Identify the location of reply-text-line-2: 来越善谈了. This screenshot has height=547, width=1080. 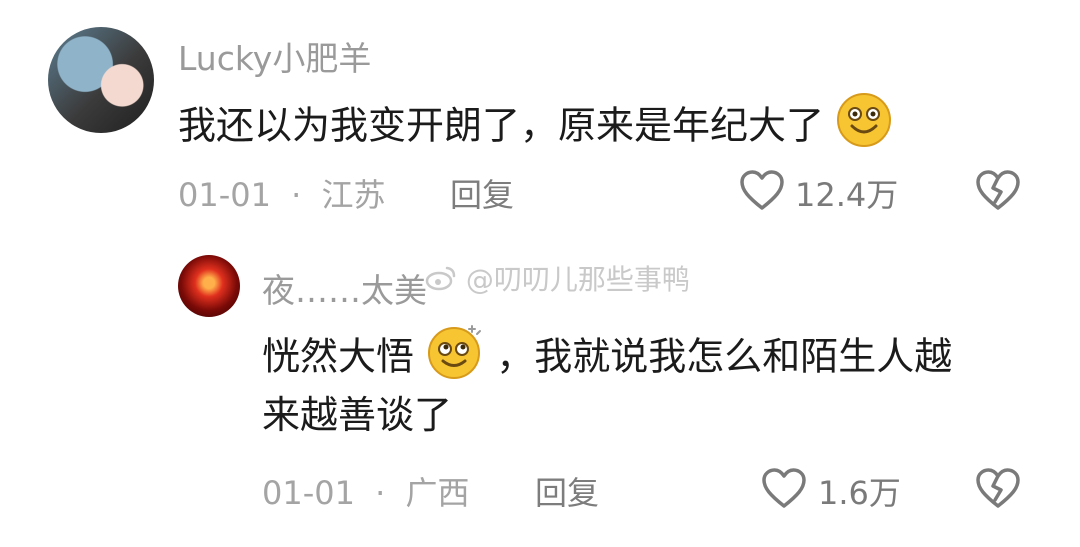
(357, 415).